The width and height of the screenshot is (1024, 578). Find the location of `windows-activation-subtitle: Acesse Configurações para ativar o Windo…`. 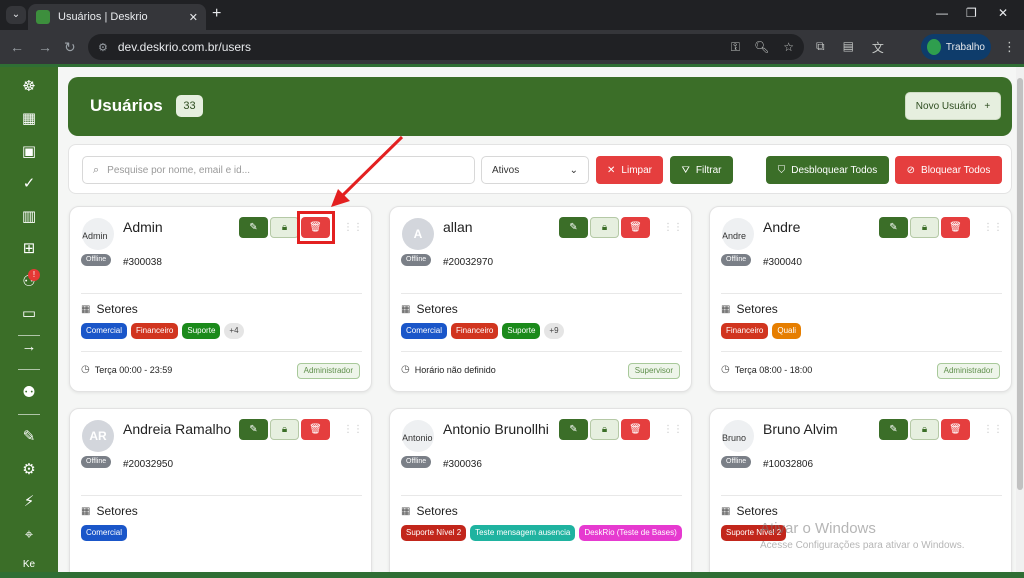

windows-activation-subtitle: Acesse Configurações para ativar o Windo… is located at coordinates (862, 545).